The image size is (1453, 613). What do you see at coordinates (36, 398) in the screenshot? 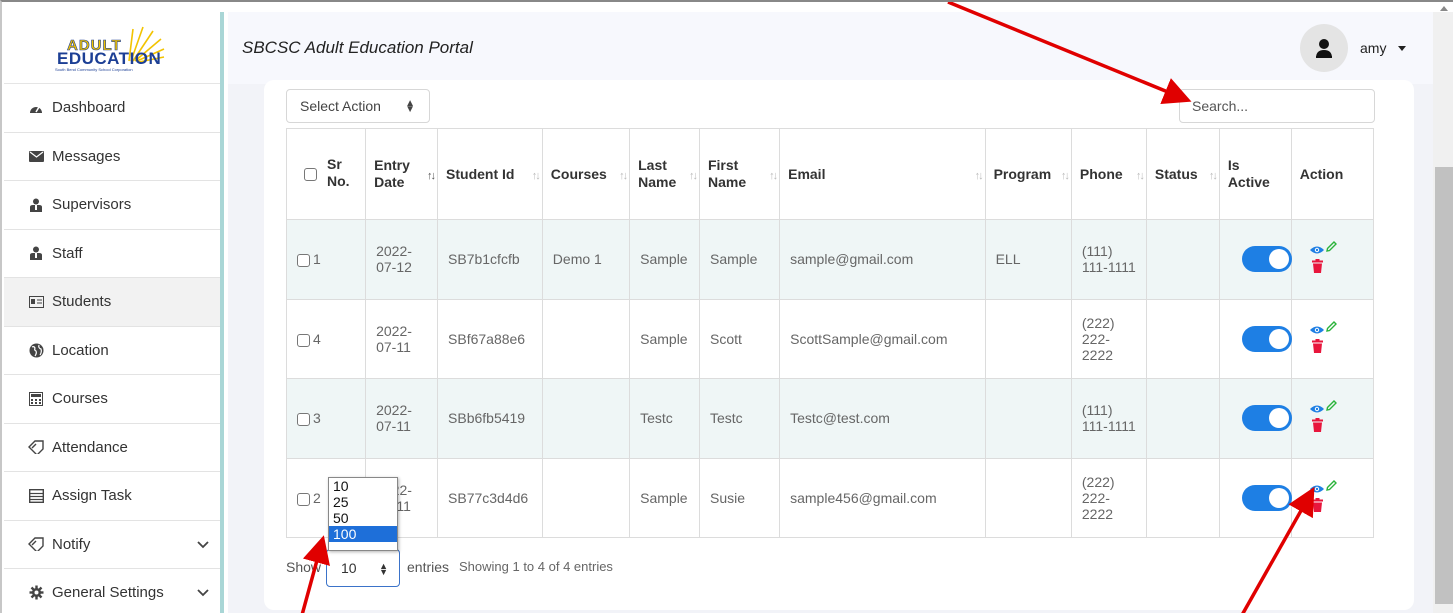
I see `calculator-icon` at bounding box center [36, 398].